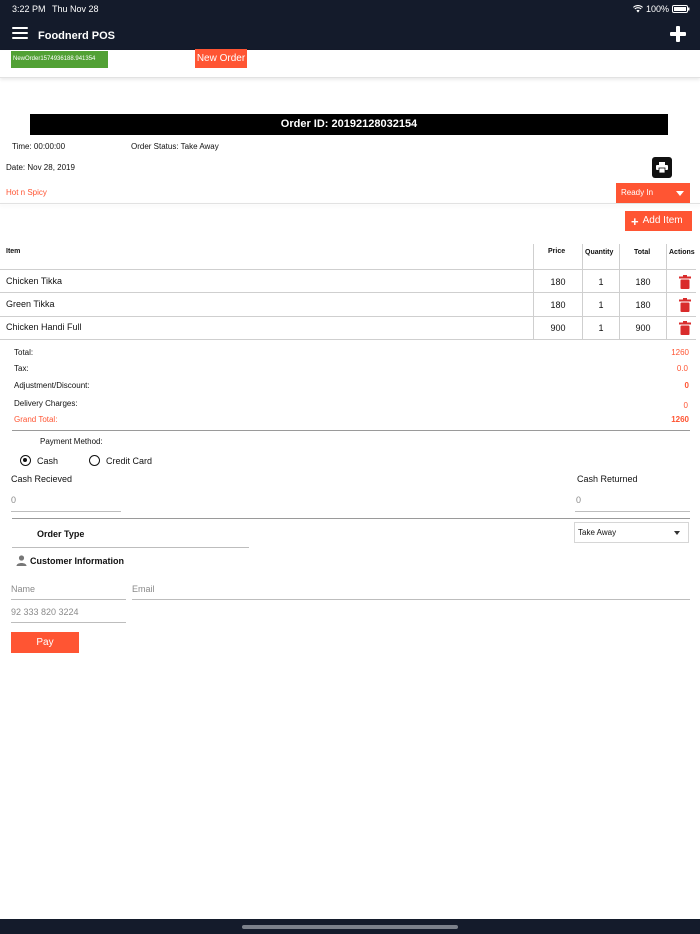  I want to click on order-type-select: Take Away, so click(631, 532).